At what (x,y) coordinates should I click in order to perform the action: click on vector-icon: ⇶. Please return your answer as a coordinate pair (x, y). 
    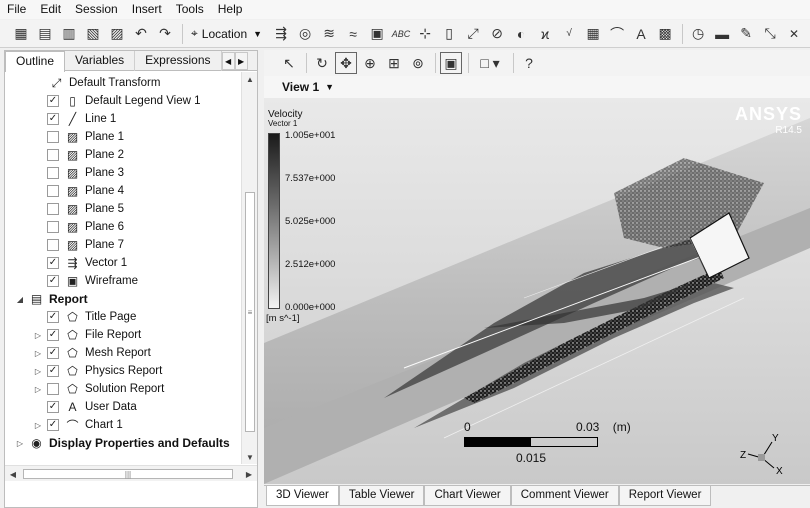
    Looking at the image, I should click on (281, 34).